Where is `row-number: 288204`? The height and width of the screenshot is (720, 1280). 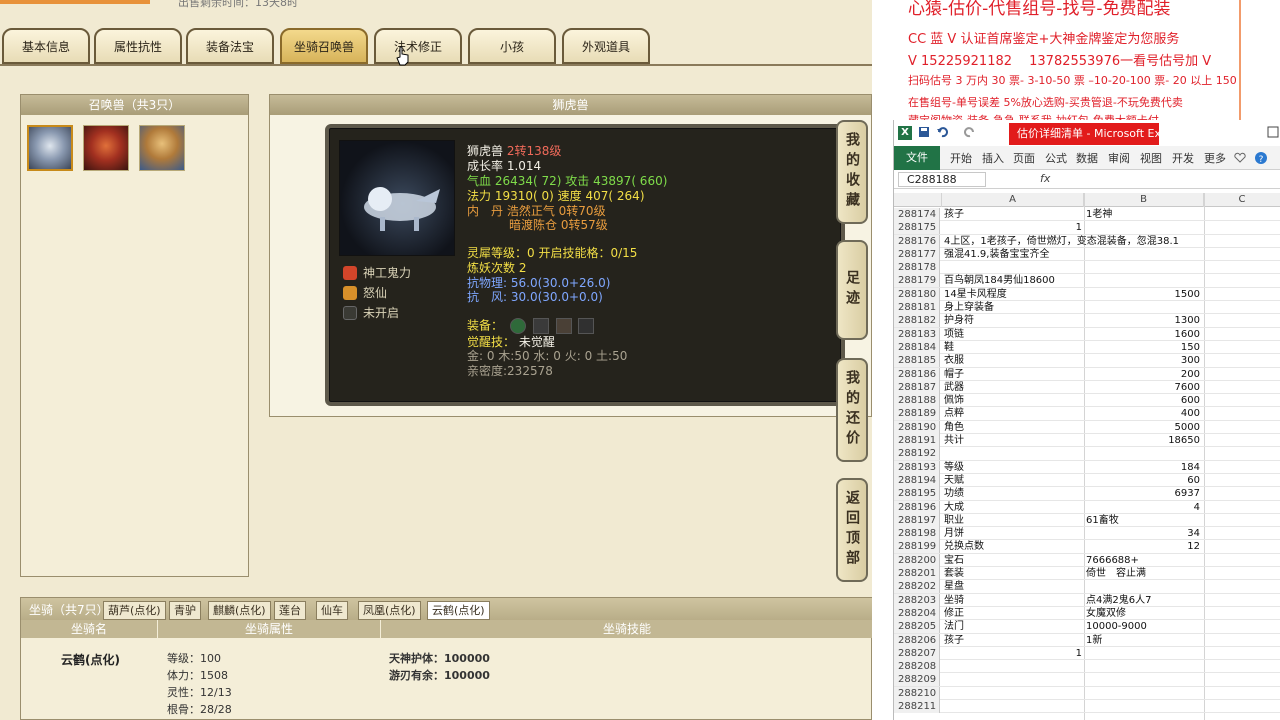 row-number: 288204 is located at coordinates (917, 613).